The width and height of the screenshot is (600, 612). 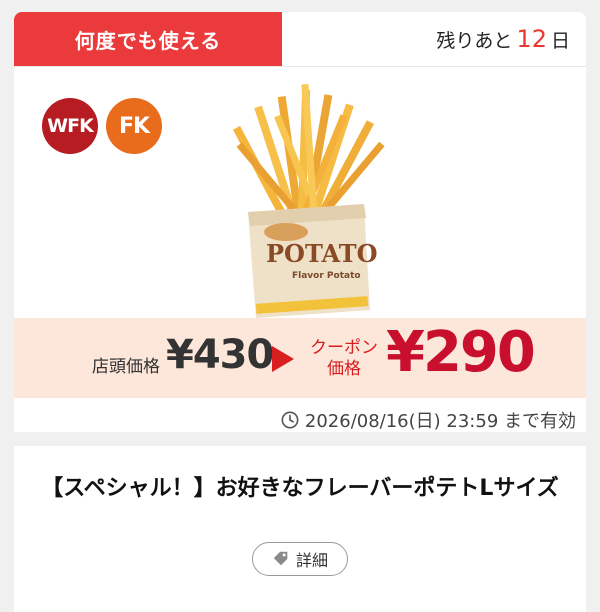 What do you see at coordinates (531, 39) in the screenshot?
I see `days-left-value: 12` at bounding box center [531, 39].